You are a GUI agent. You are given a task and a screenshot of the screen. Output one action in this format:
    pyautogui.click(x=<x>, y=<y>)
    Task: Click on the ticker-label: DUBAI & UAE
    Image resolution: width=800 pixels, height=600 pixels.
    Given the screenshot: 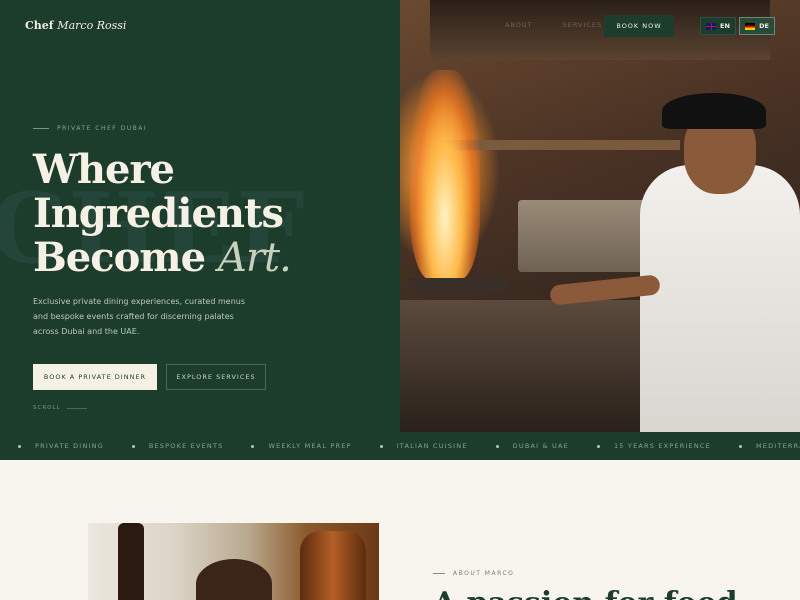 What is the action you would take?
    pyautogui.click(x=540, y=446)
    